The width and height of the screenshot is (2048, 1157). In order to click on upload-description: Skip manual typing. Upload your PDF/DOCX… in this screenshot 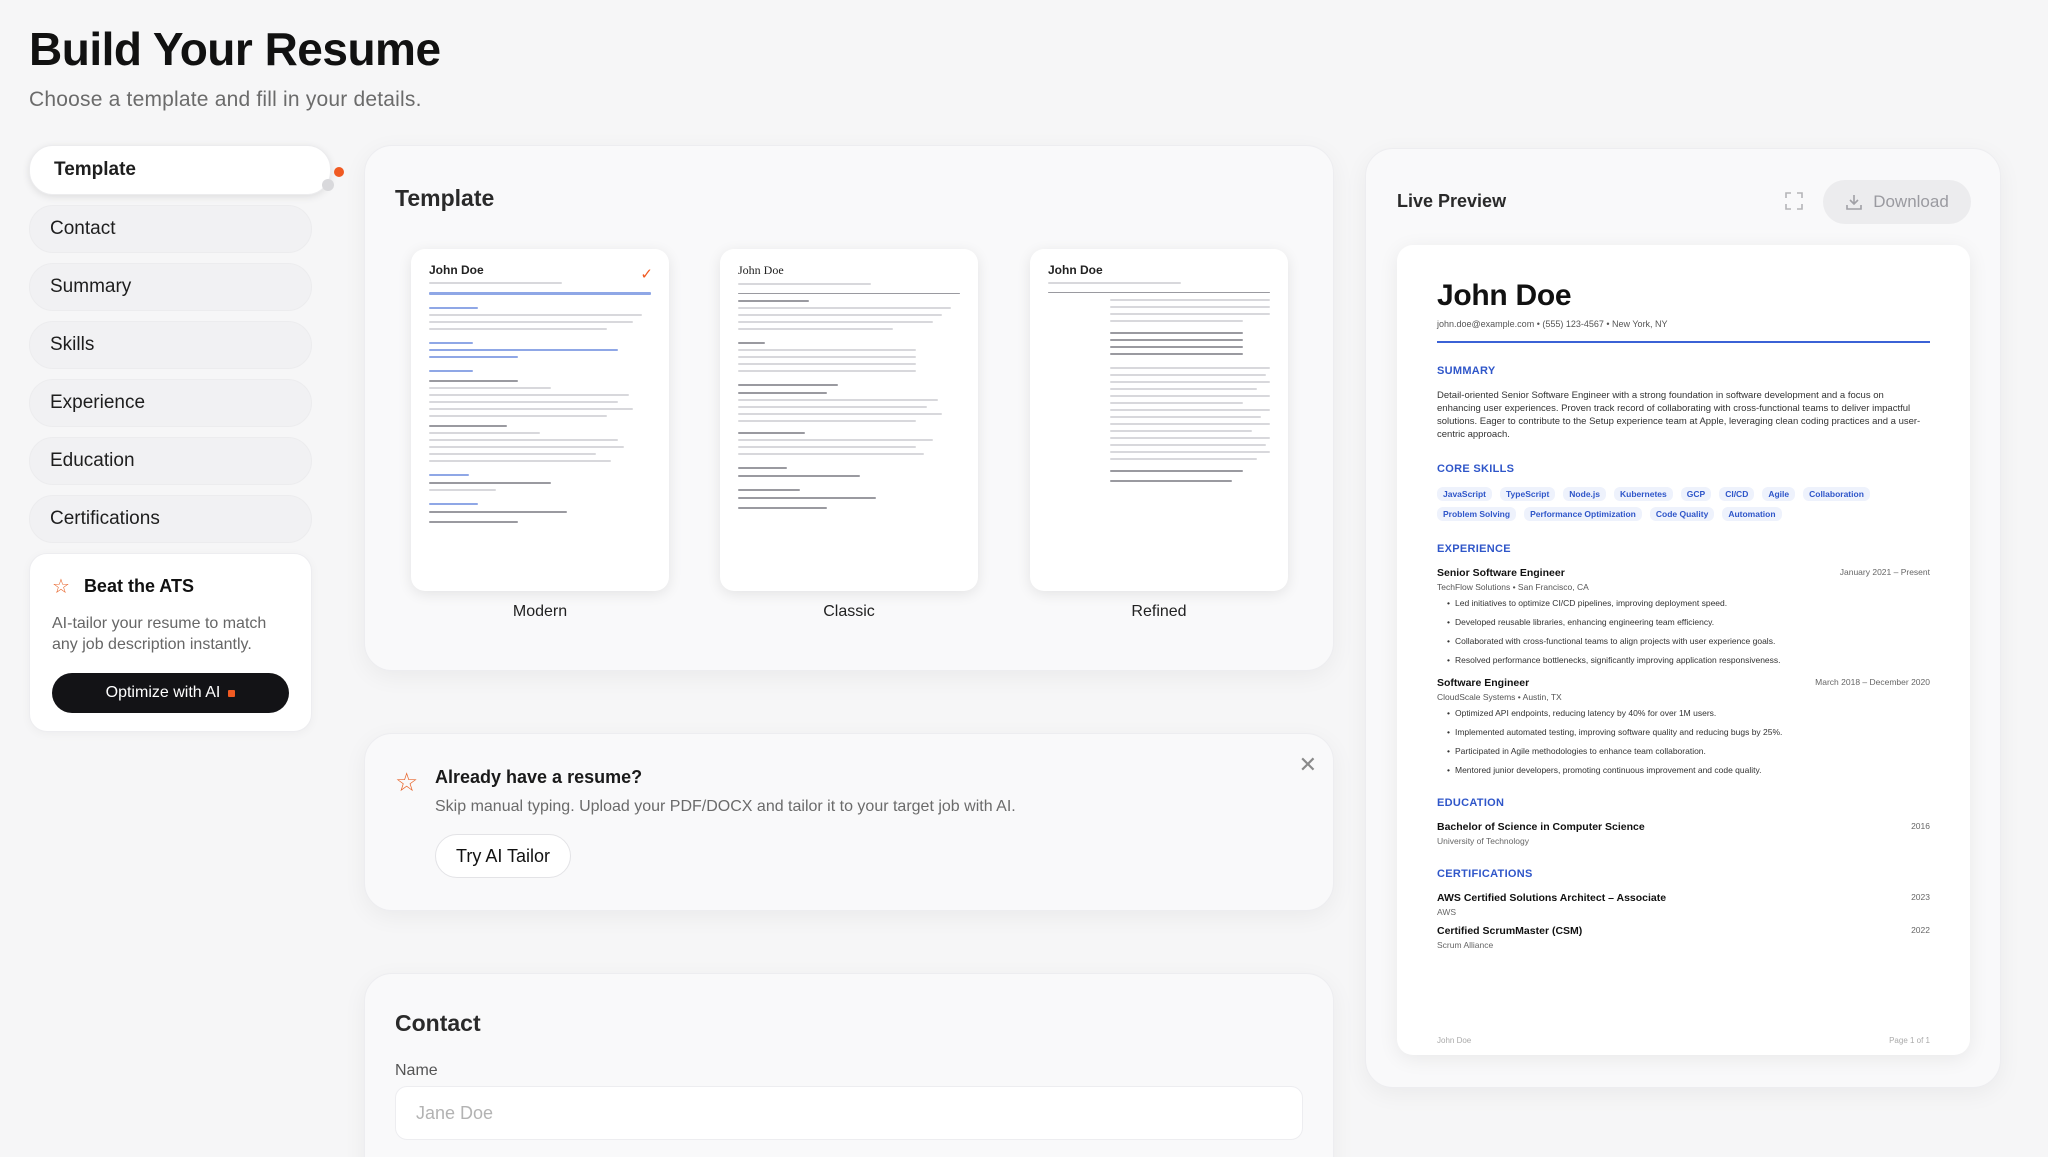, I will do `click(725, 806)`.